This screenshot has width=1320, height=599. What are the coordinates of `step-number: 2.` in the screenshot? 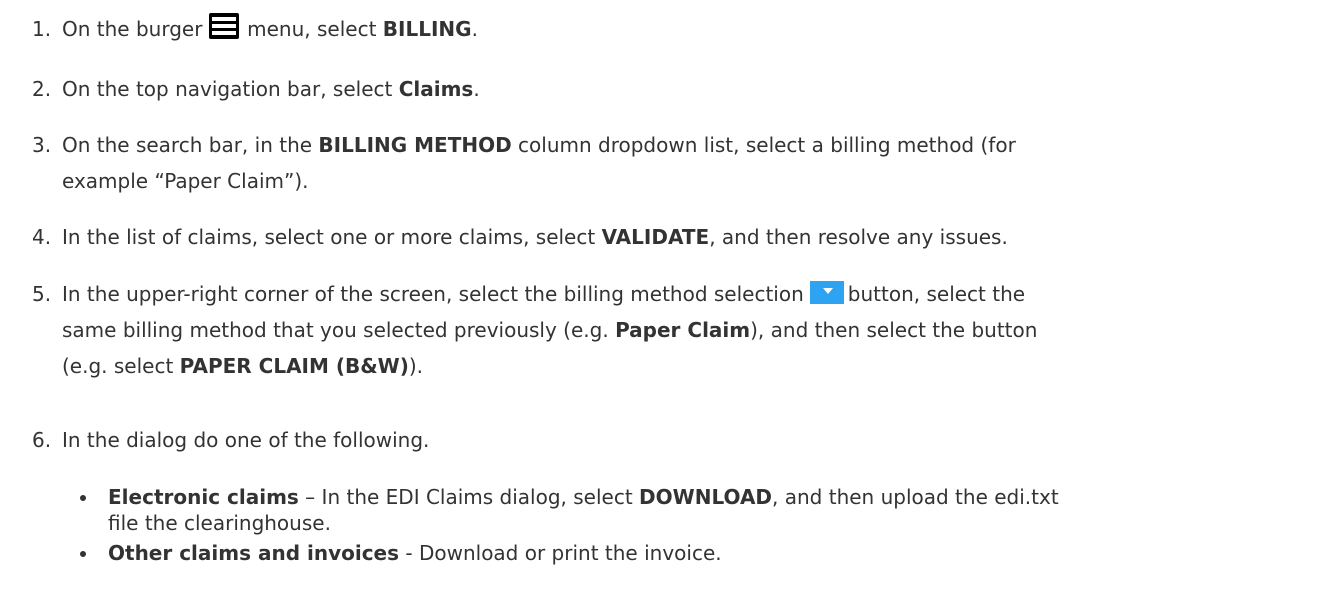 It's located at (42, 89).